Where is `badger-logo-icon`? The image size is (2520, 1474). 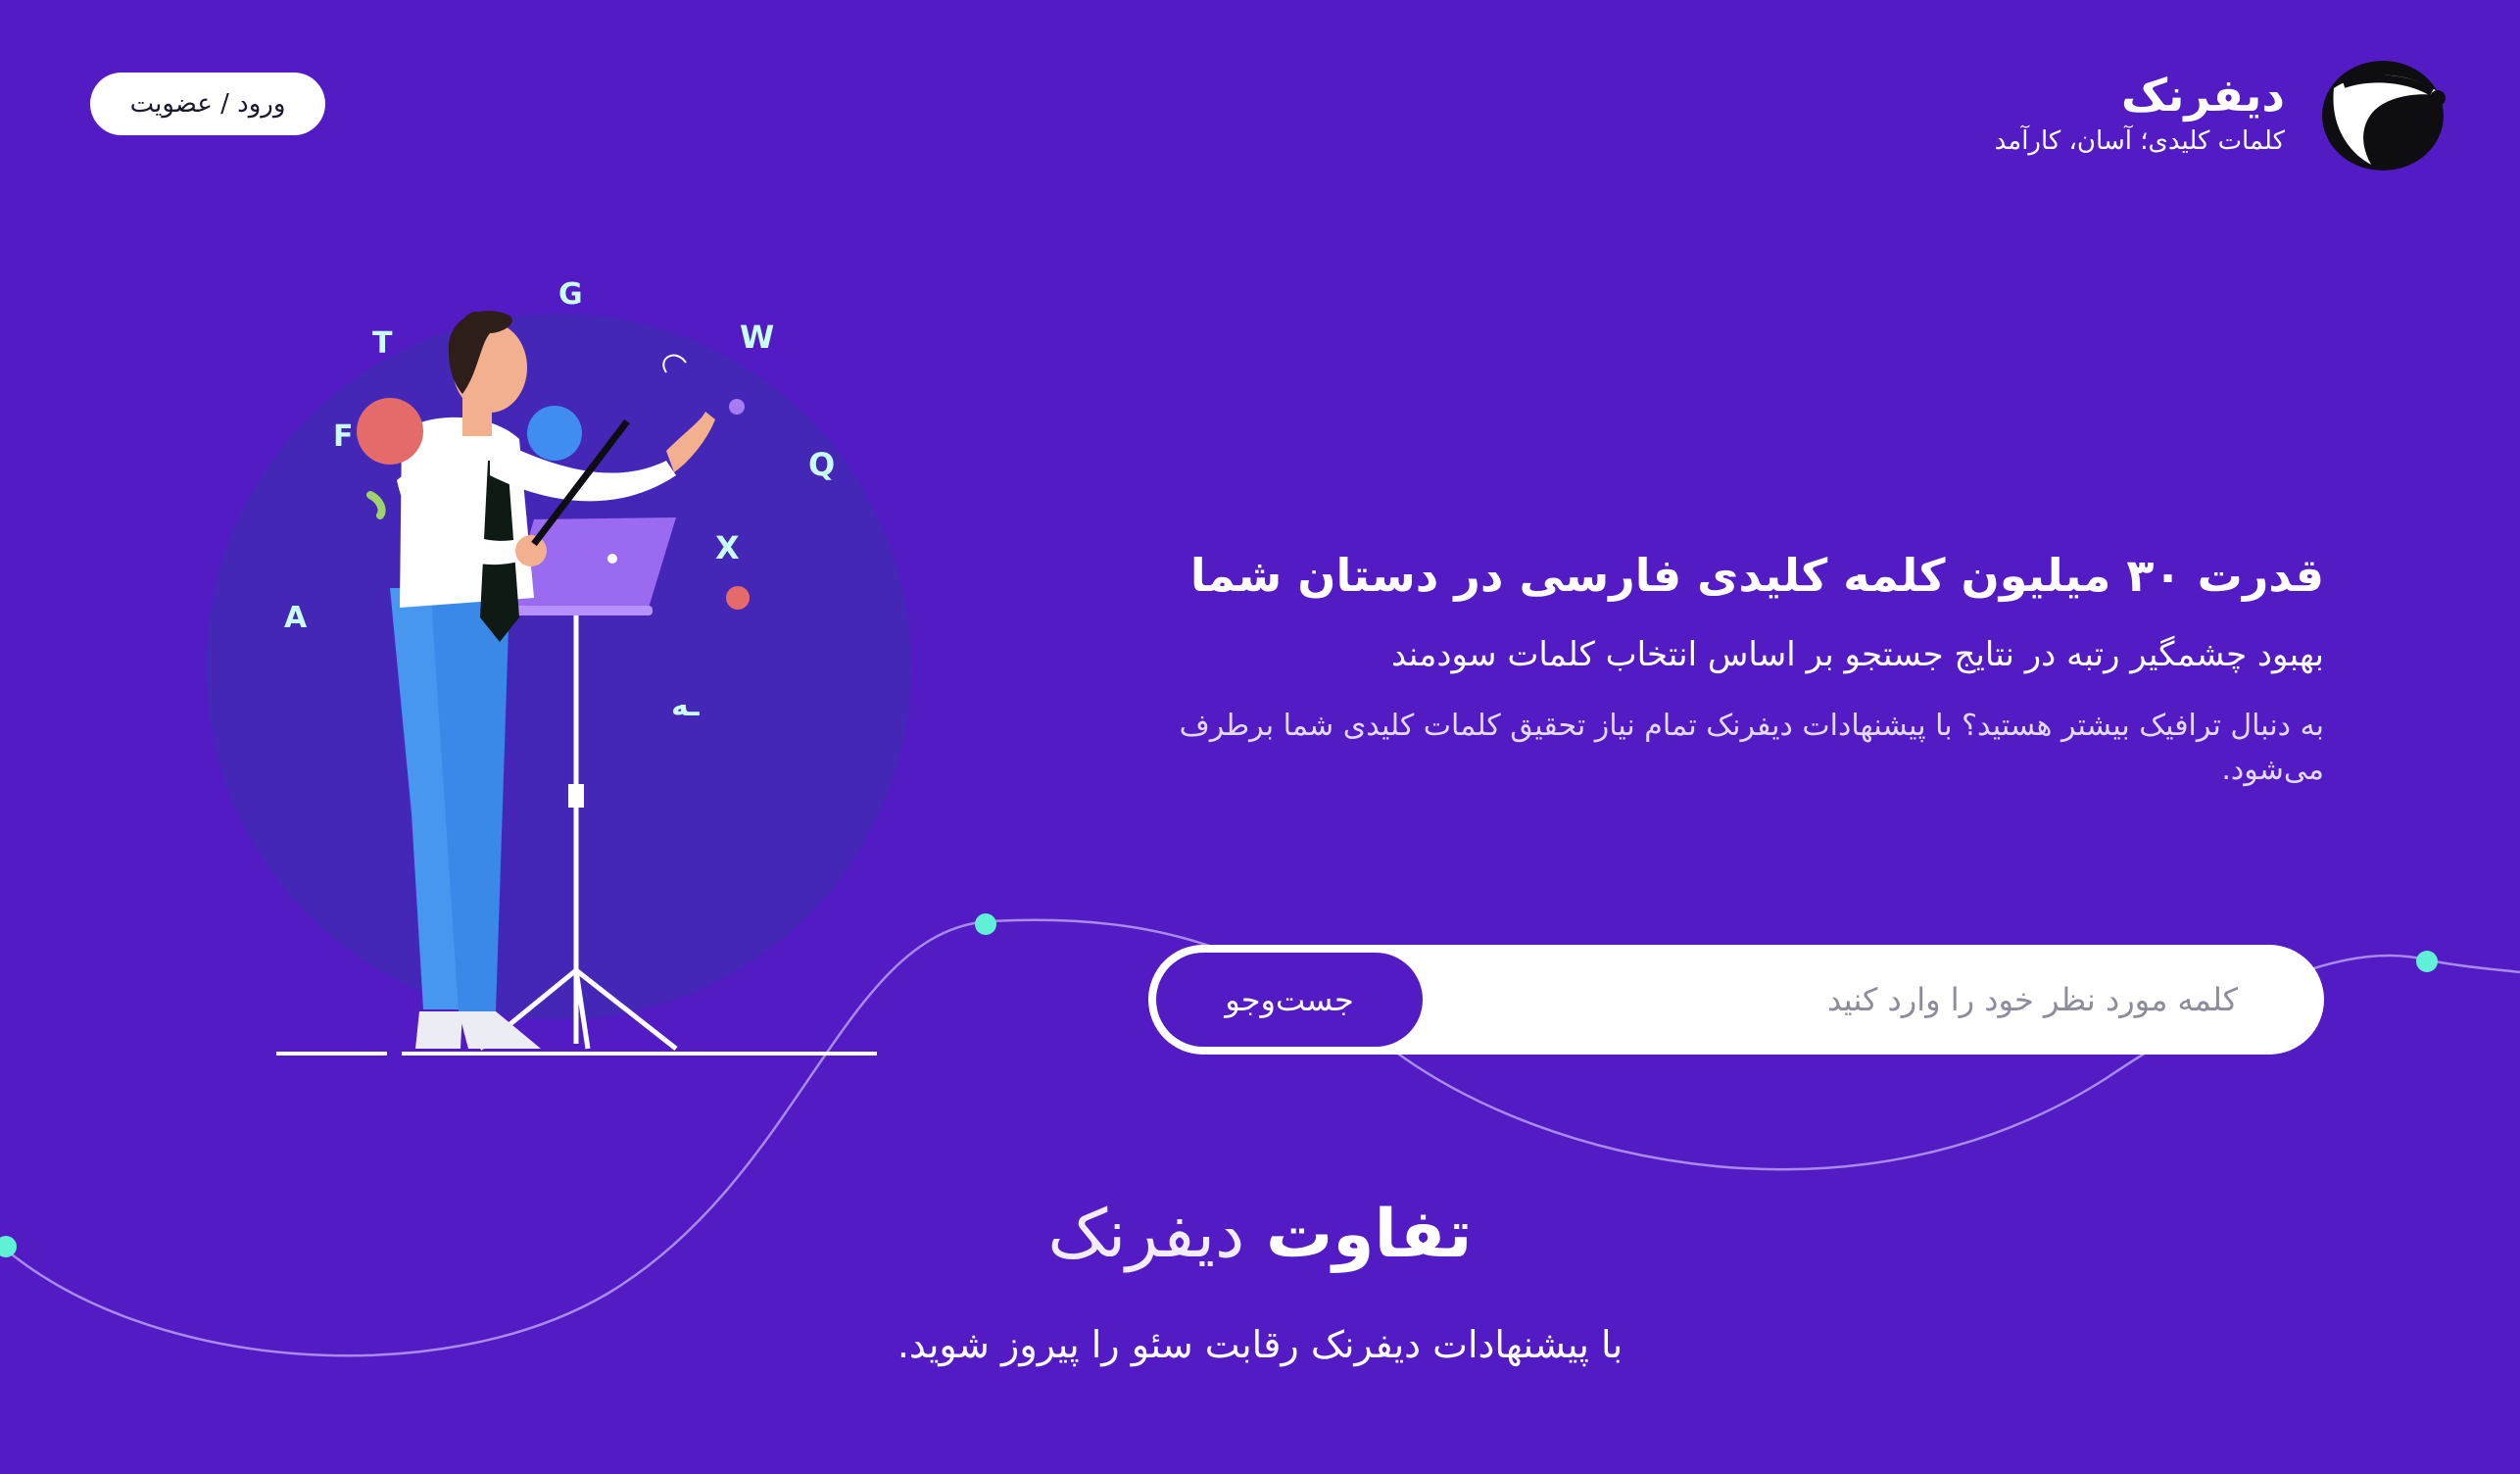
badger-logo-icon is located at coordinates (2384, 116).